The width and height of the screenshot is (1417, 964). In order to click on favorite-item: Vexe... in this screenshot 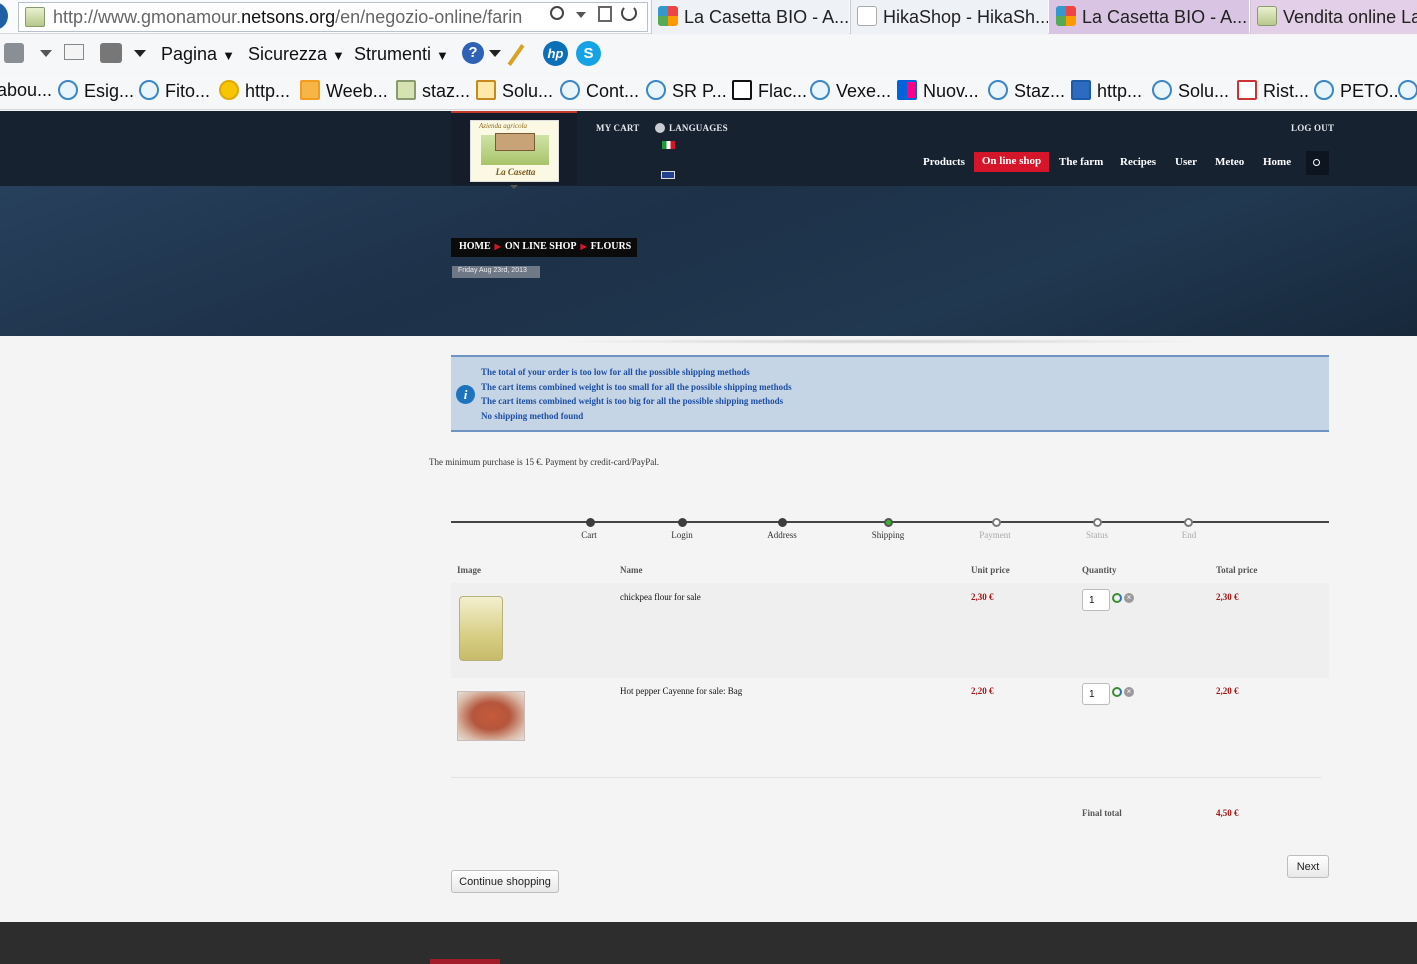, I will do `click(850, 93)`.